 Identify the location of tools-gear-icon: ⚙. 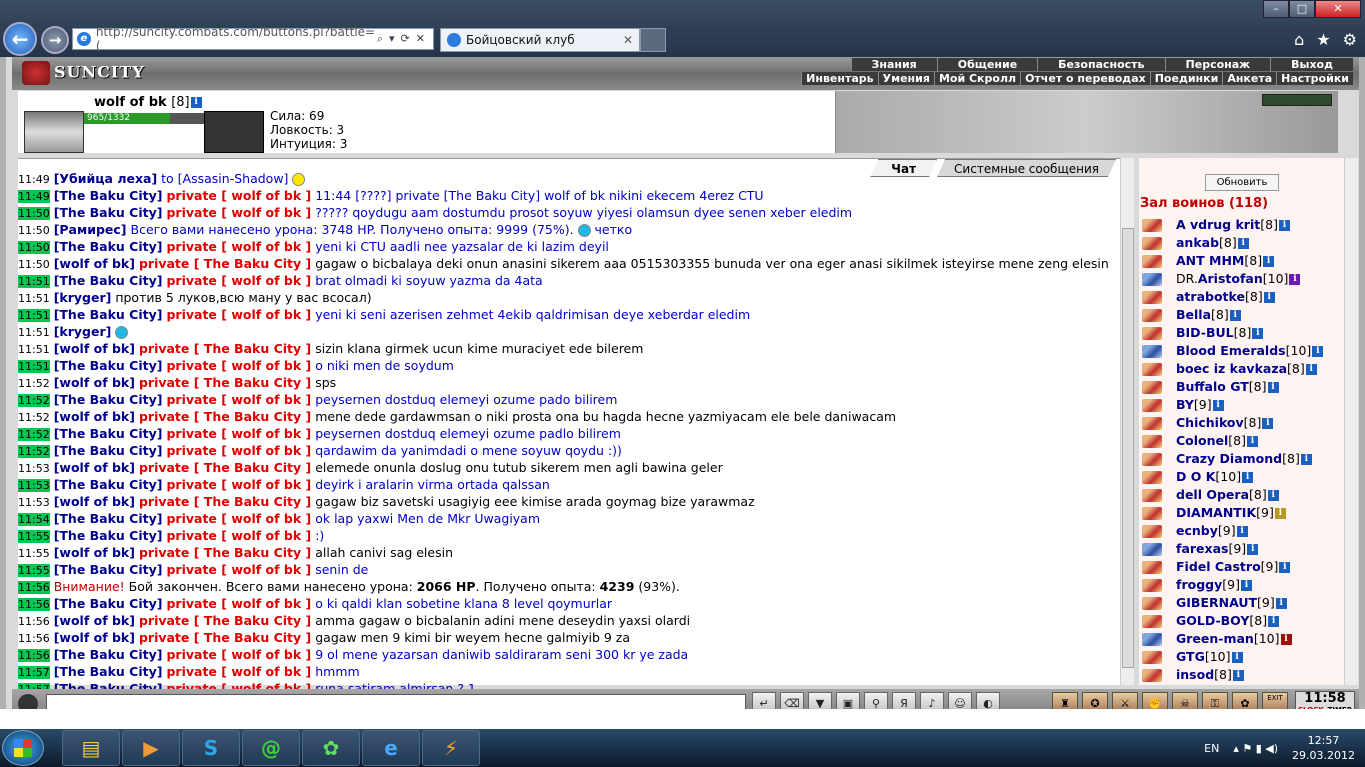
(1350, 39).